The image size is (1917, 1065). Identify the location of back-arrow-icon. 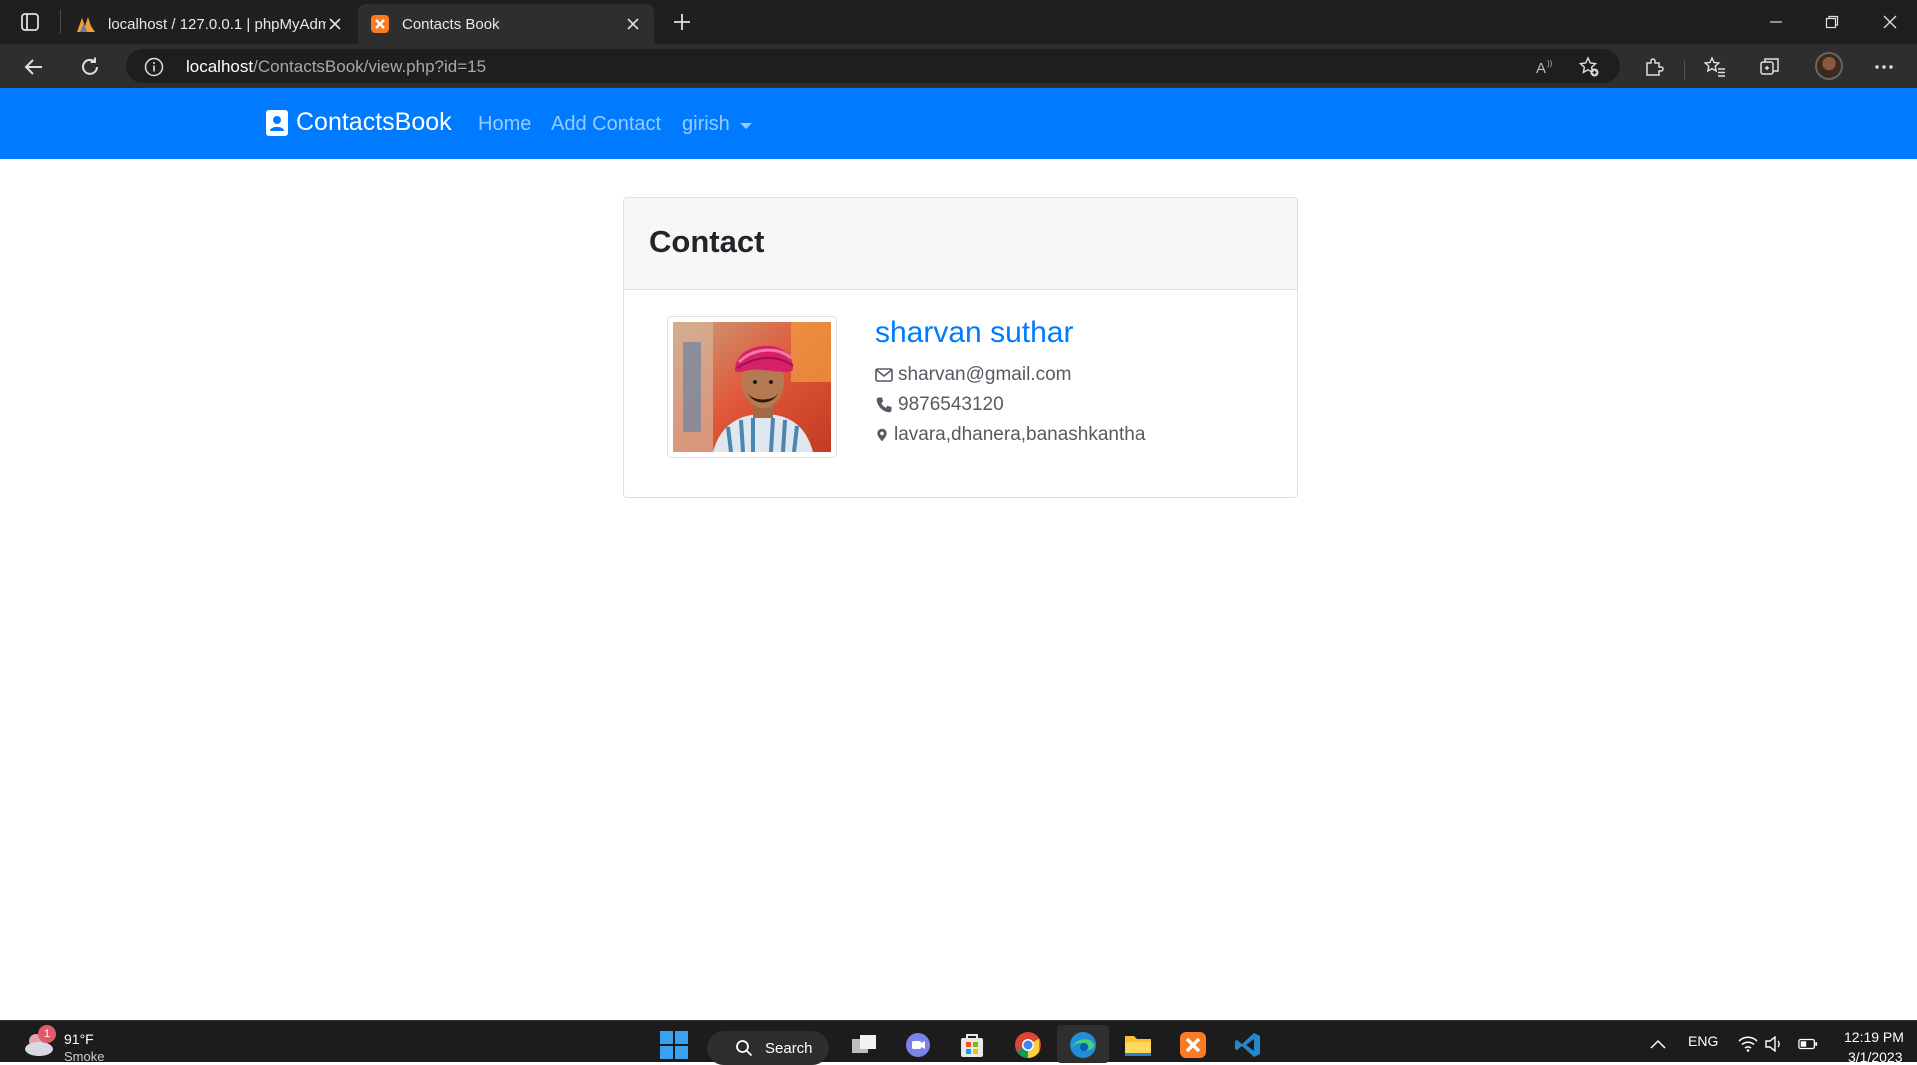
(33, 67).